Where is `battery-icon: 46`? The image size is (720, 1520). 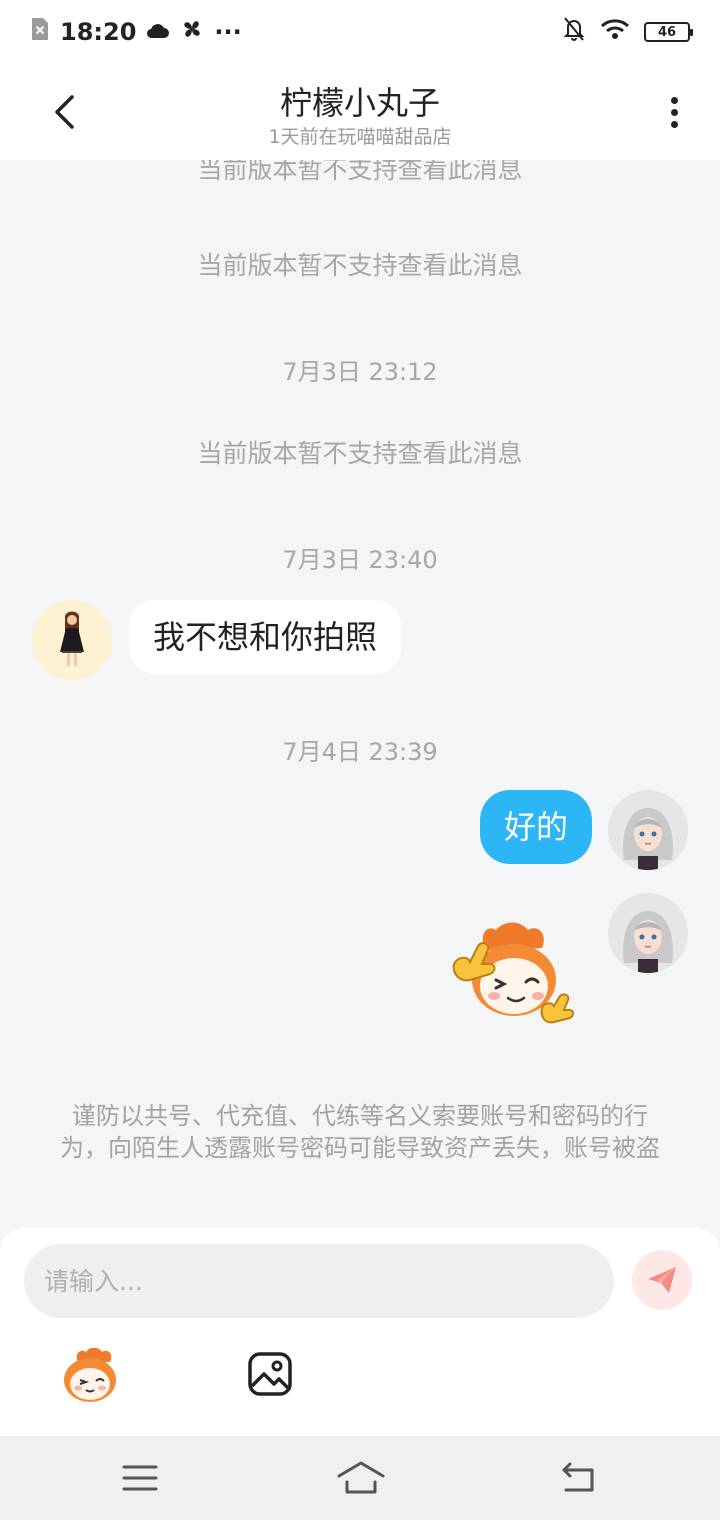
battery-icon: 46 is located at coordinates (668, 32).